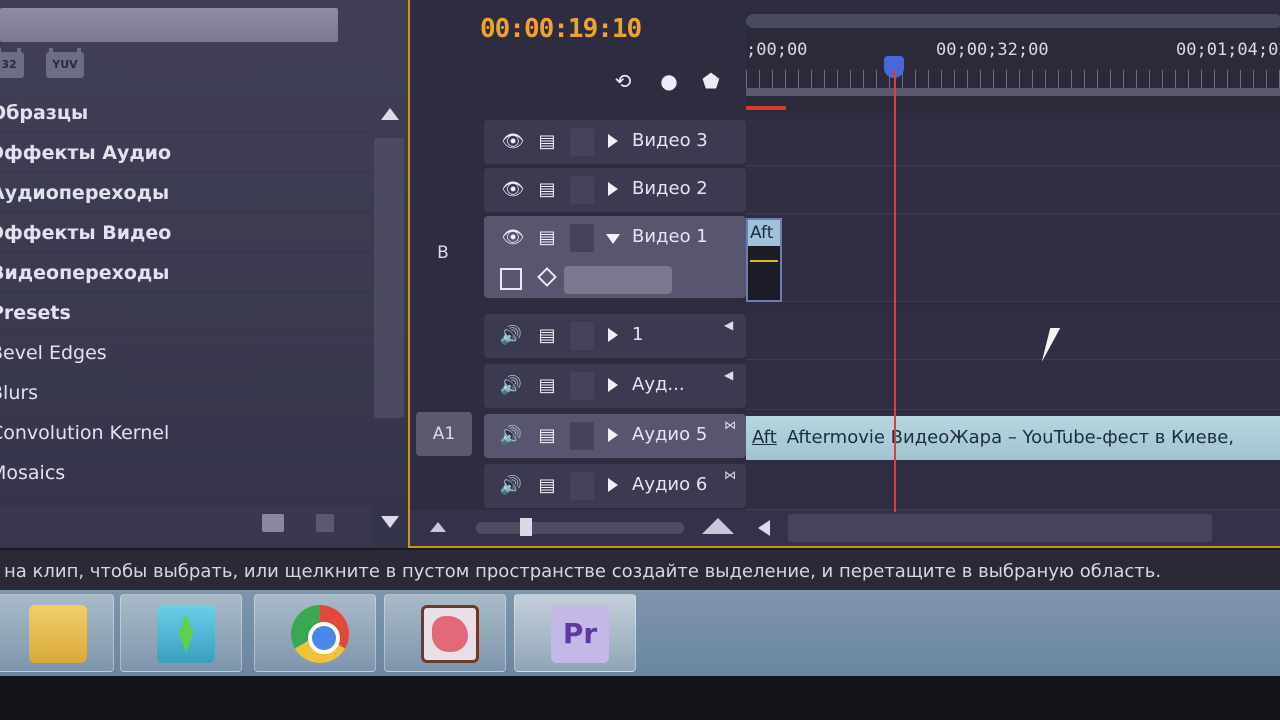 The height and width of the screenshot is (720, 1280). I want to click on scroll-down-icon, so click(390, 522).